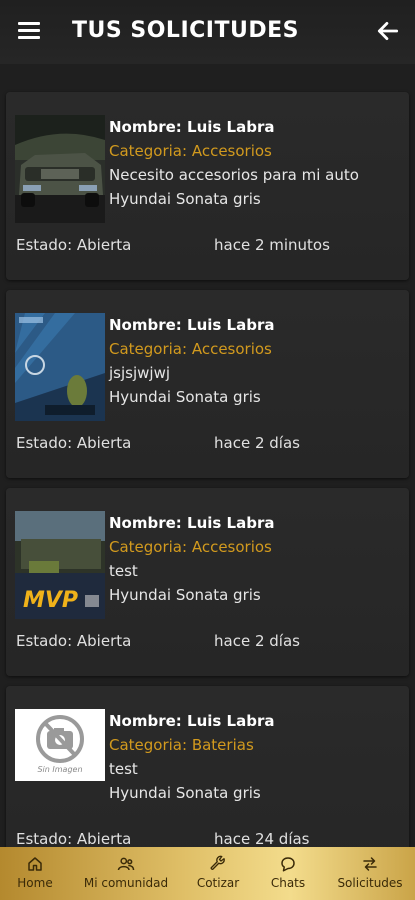 The height and width of the screenshot is (900, 415). Describe the element at coordinates (370, 873) in the screenshot. I see `nav-requests: Solicitudes` at that location.